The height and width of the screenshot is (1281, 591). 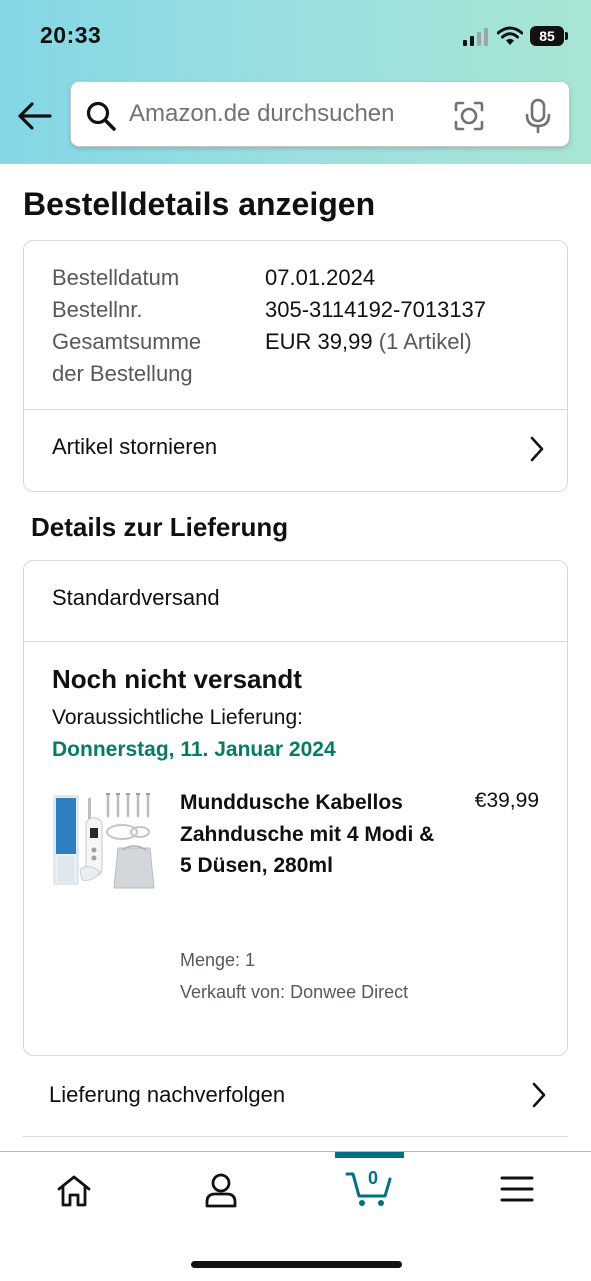 What do you see at coordinates (294, 992) in the screenshot?
I see `product-seller: Verkauft von: Donwee Direct` at bounding box center [294, 992].